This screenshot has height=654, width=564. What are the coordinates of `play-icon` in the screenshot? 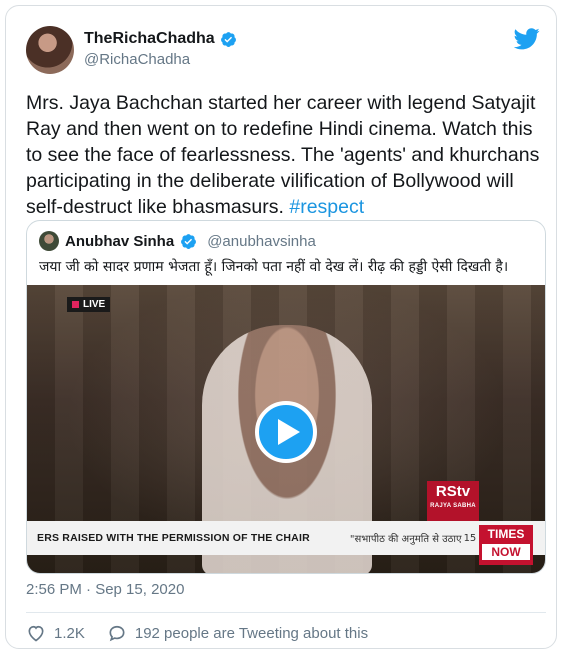 It's located at (288, 432).